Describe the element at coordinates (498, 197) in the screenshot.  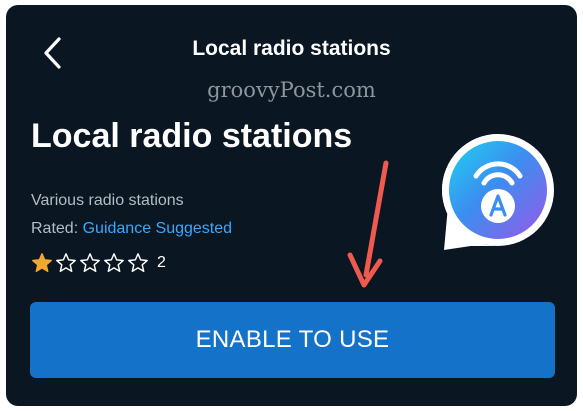
I see `alexa-skill-icon` at that location.